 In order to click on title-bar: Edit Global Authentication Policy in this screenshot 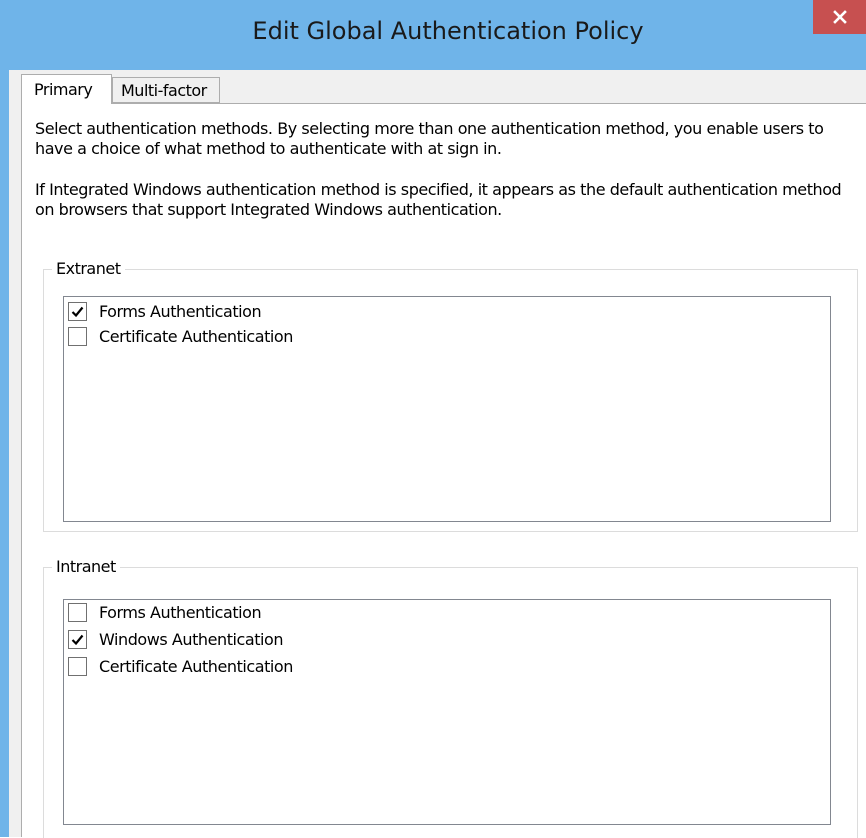, I will do `click(437, 35)`.